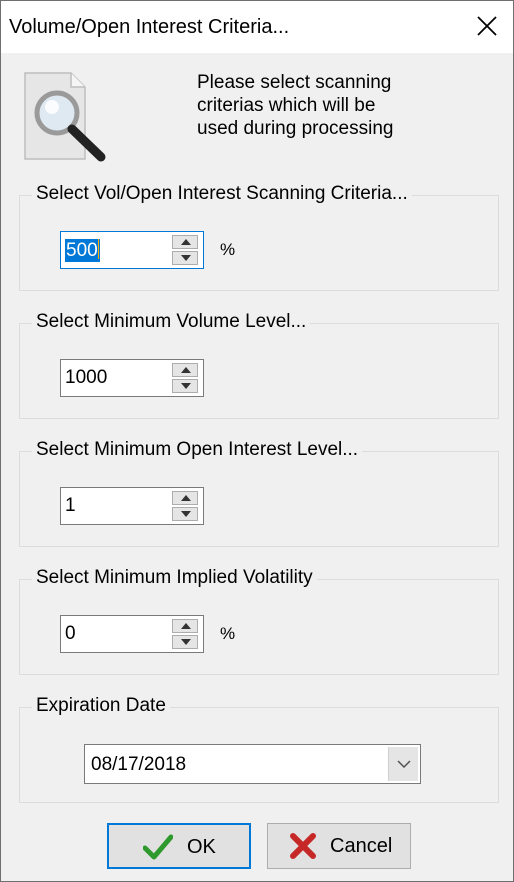 Image resolution: width=514 pixels, height=882 pixels. I want to click on vol-oi-criteria-value: 500, so click(82, 250).